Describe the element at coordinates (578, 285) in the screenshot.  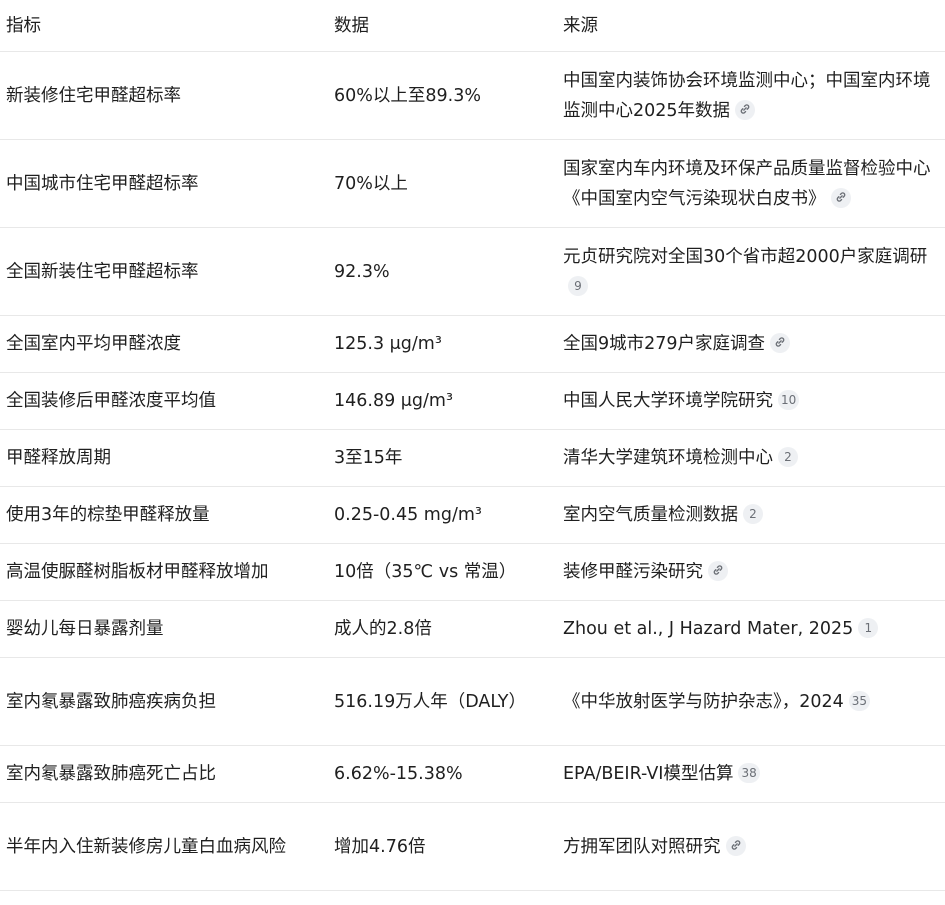
I see `citation-badge: 9` at that location.